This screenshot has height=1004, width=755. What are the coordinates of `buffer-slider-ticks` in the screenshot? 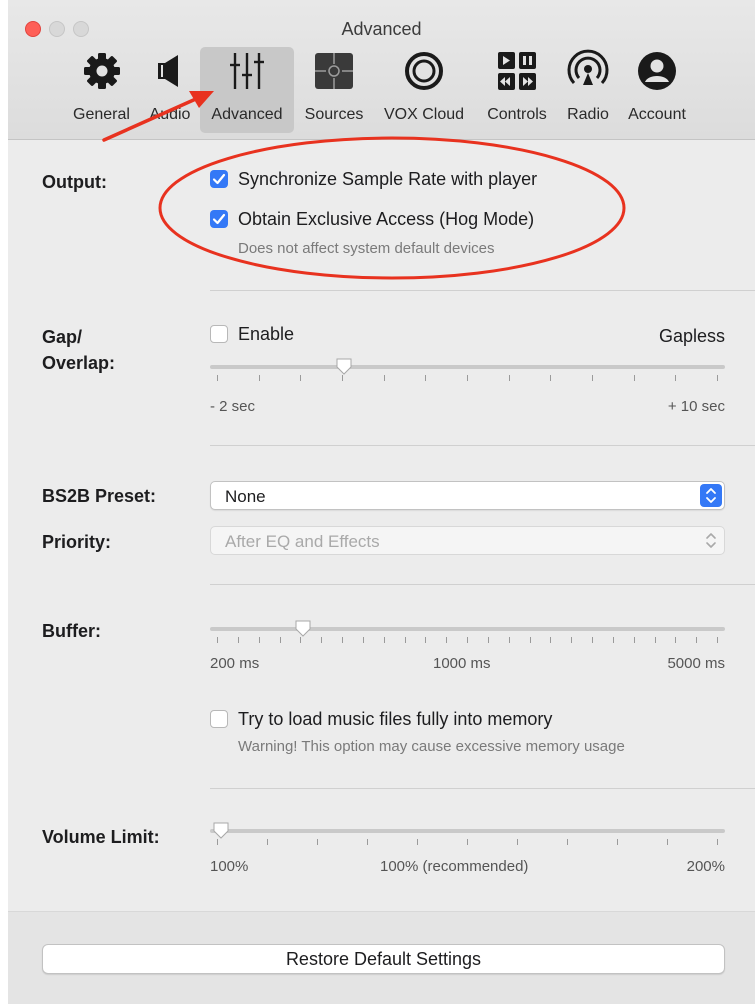 It's located at (467, 640).